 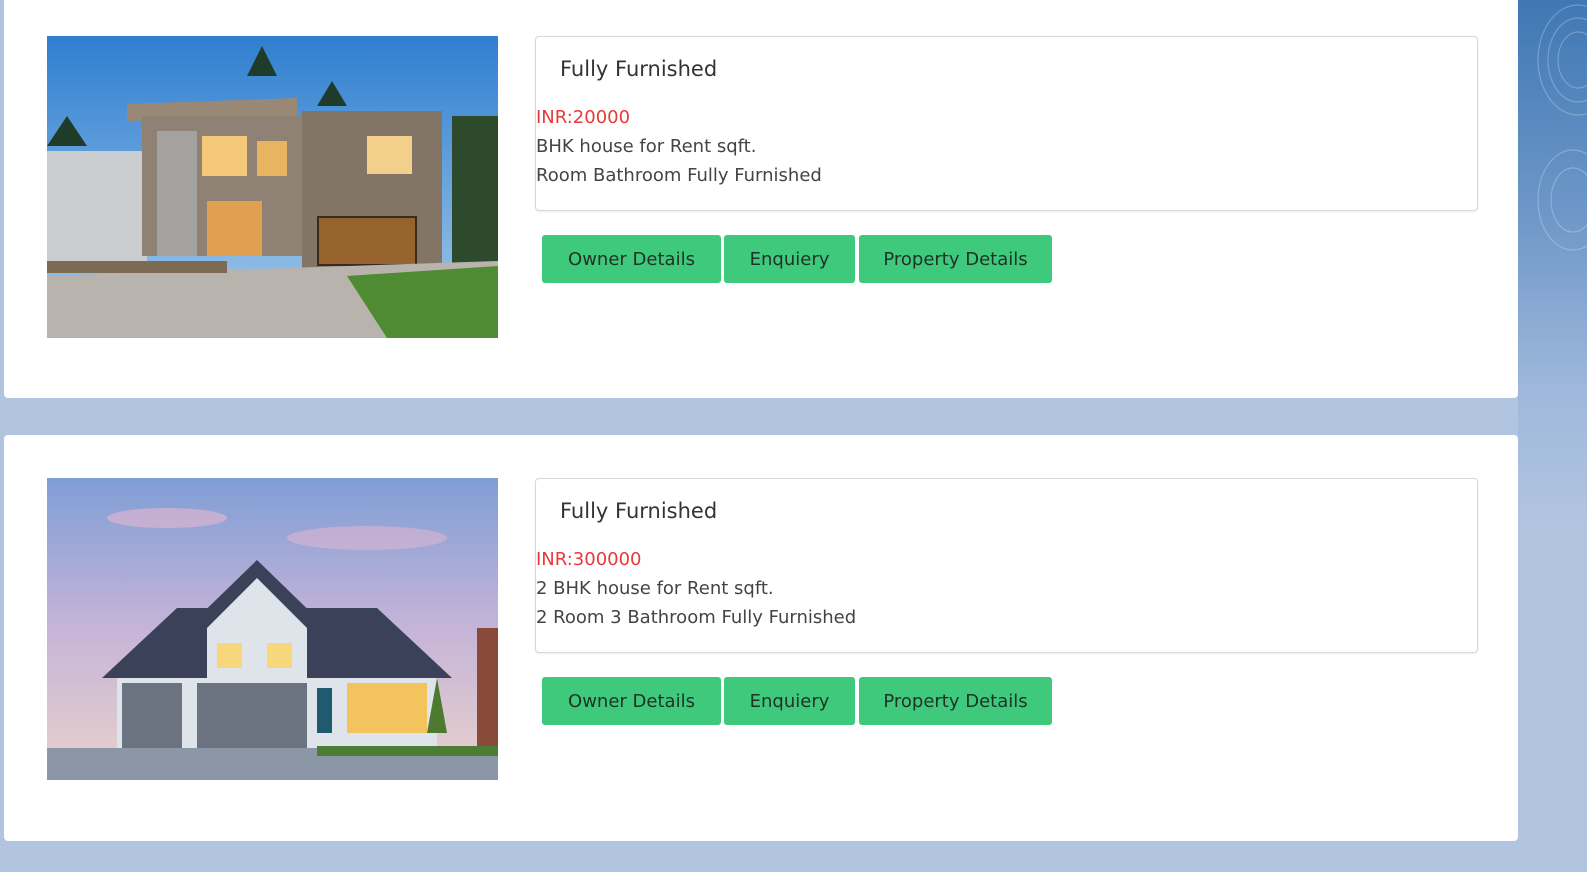 I want to click on listing-price: INR:20000, so click(x=583, y=117).